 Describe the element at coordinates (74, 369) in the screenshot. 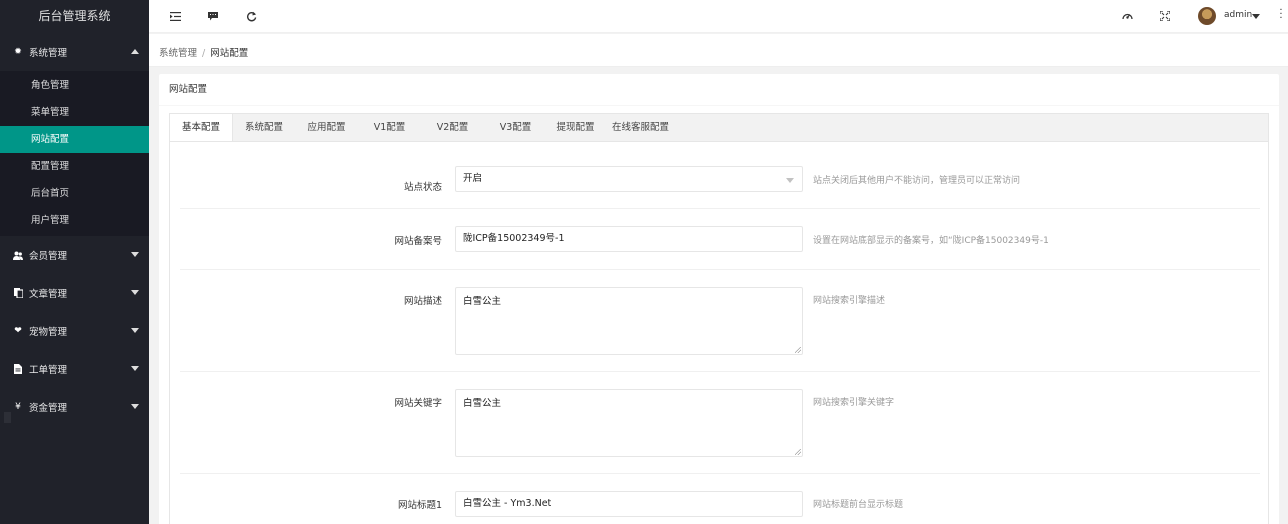

I see `nav-group-tickets: 工单管理` at that location.